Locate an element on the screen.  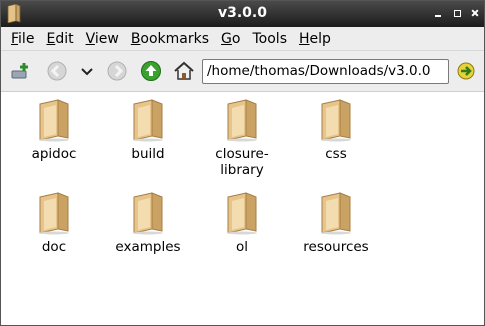
file-item: ol is located at coordinates (242, 223).